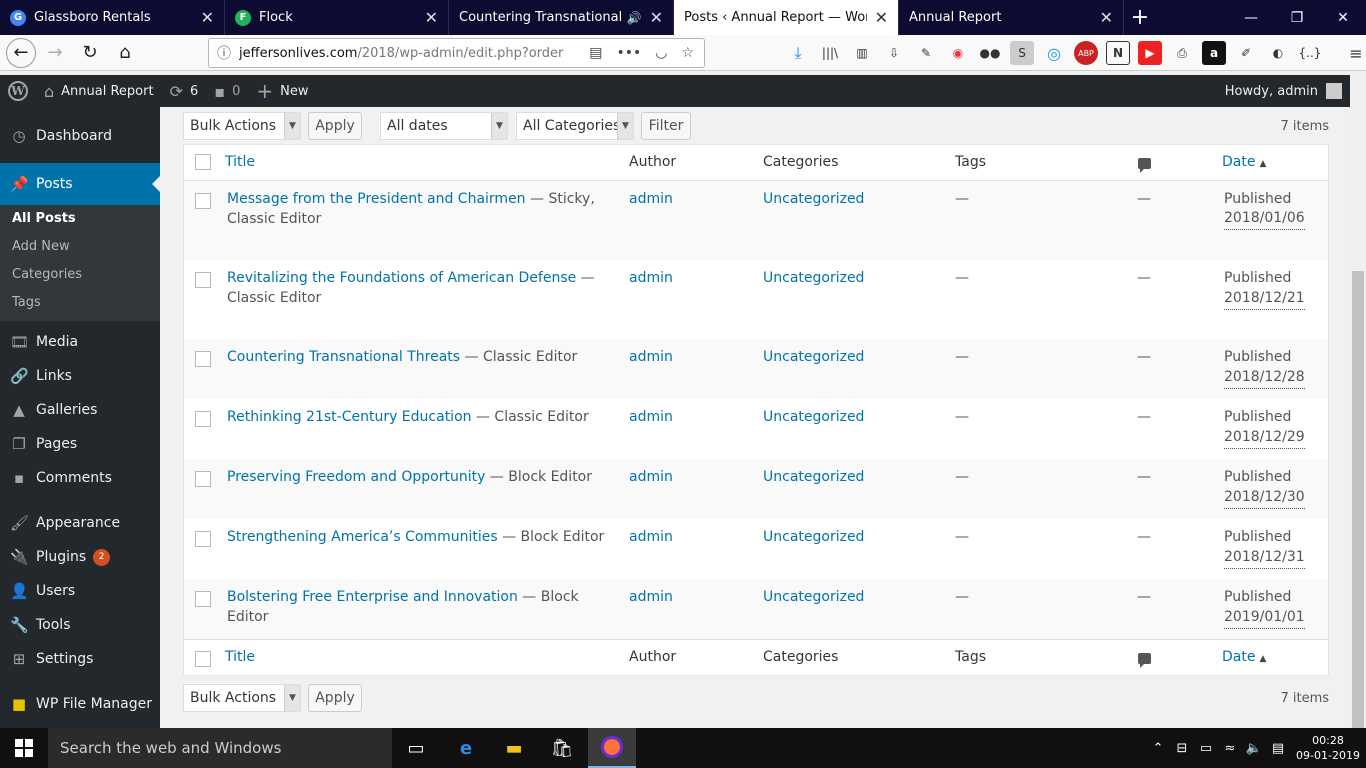  I want to click on bookmark-star-icon: ☆, so click(687, 53).